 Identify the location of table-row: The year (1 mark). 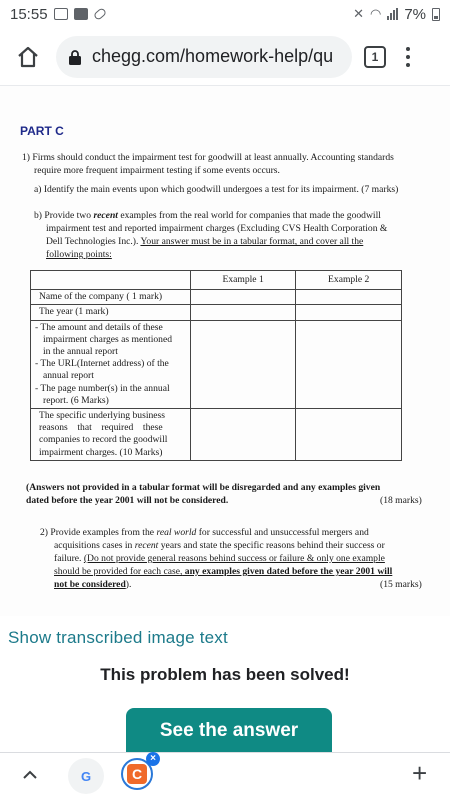
(216, 312).